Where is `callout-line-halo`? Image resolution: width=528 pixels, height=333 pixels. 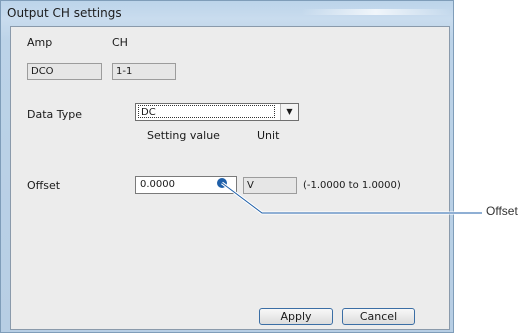
callout-line-halo is located at coordinates (351, 198).